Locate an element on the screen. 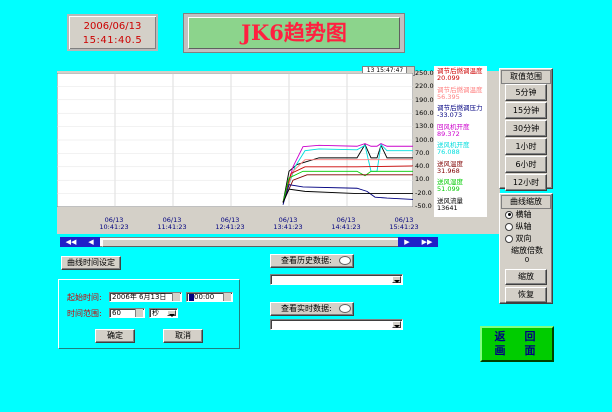 Image resolution: width=612 pixels, height=412 pixels. x-tick-label: 06/13 13:41:23 is located at coordinates (288, 223).